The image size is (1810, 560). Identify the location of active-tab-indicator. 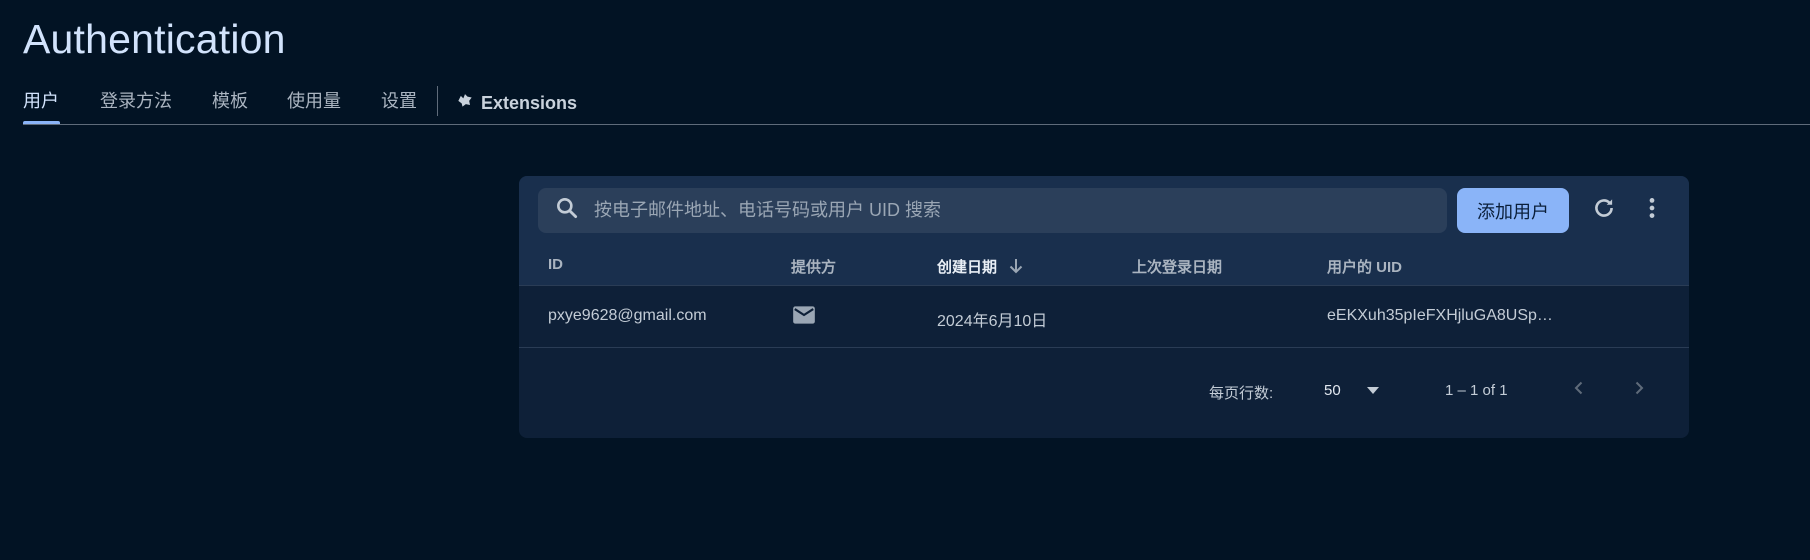
(41, 122).